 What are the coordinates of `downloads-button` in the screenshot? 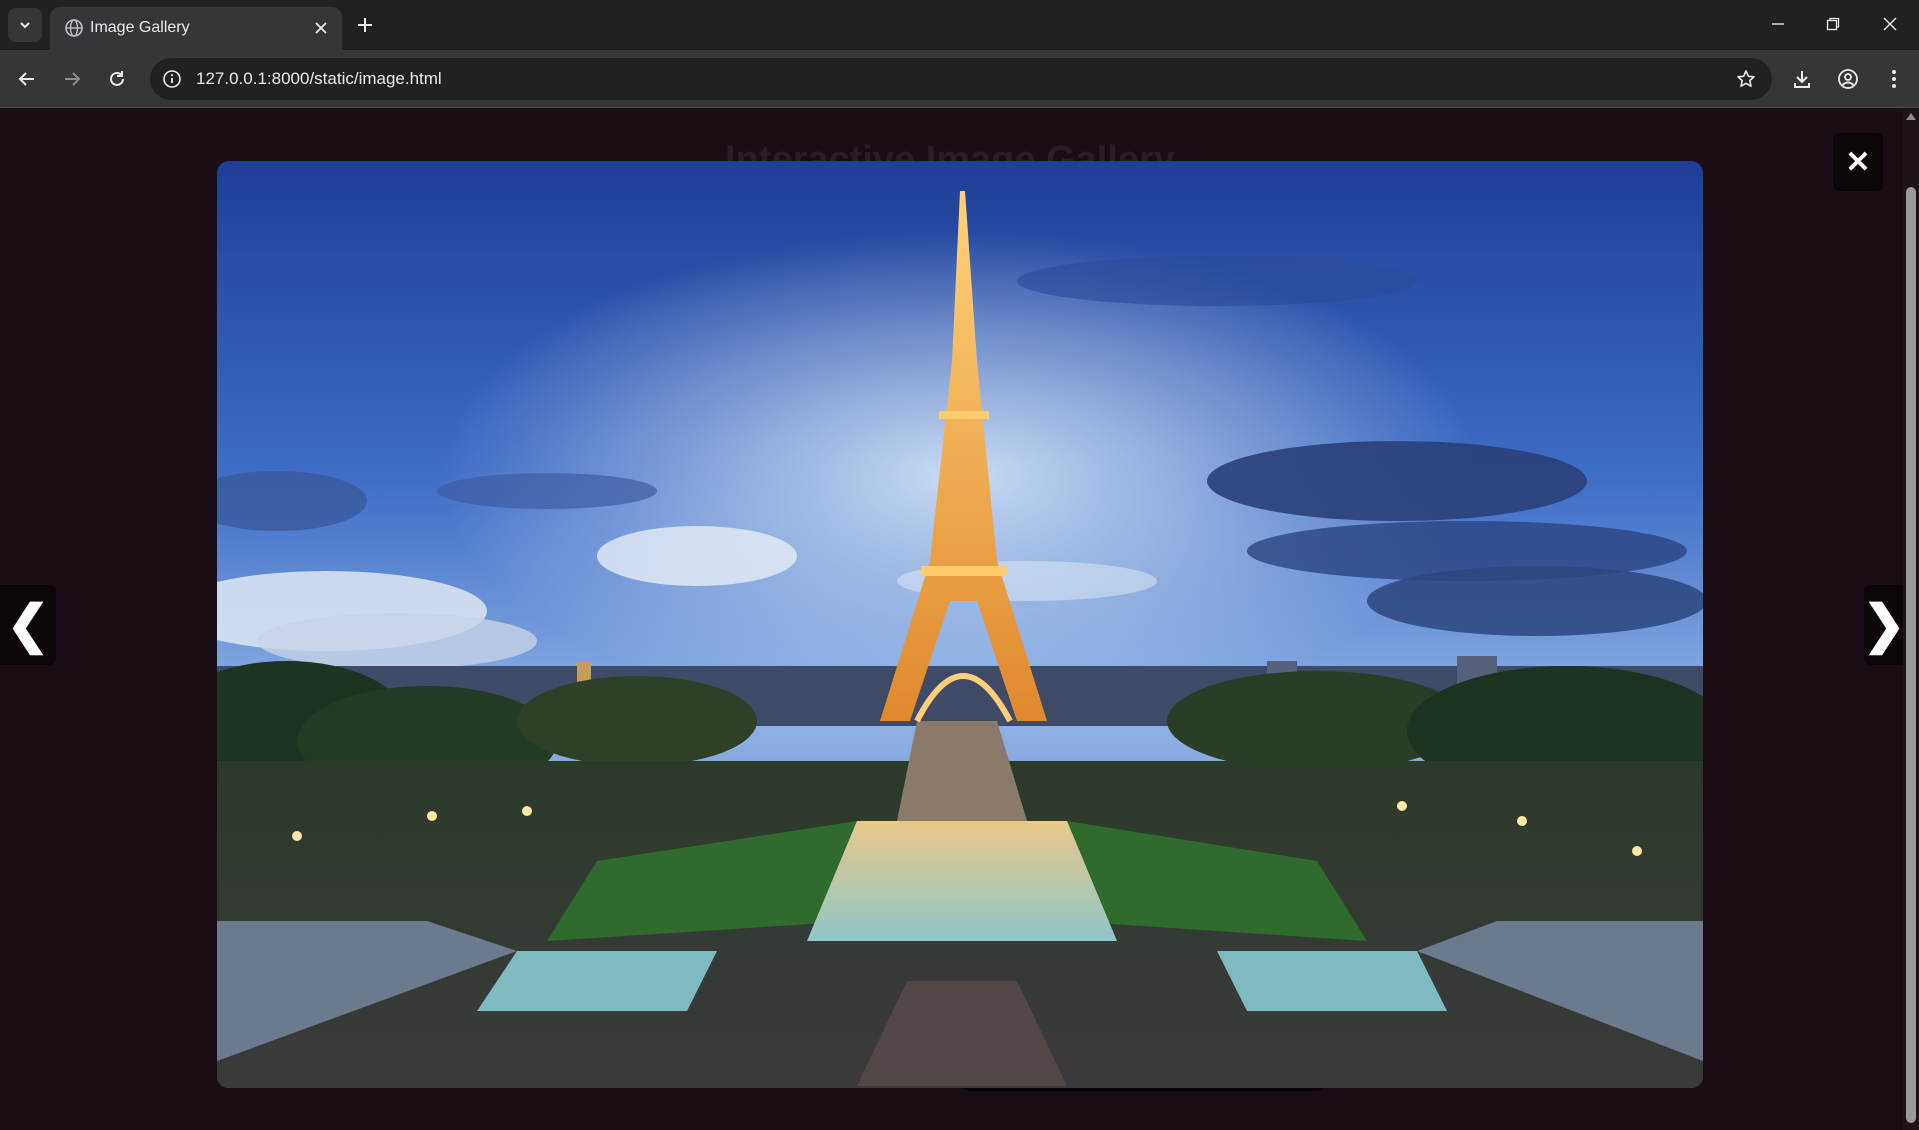 It's located at (1802, 79).